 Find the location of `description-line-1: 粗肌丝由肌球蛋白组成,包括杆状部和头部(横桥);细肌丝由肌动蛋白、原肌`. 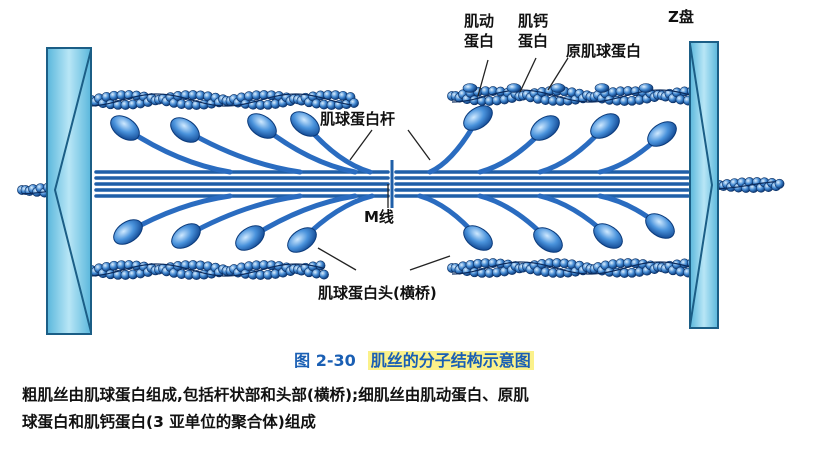

description-line-1: 粗肌丝由肌球蛋白组成,包括杆状部和头部(横桥);细肌丝由肌动蛋白、原肌 is located at coordinates (275, 395).